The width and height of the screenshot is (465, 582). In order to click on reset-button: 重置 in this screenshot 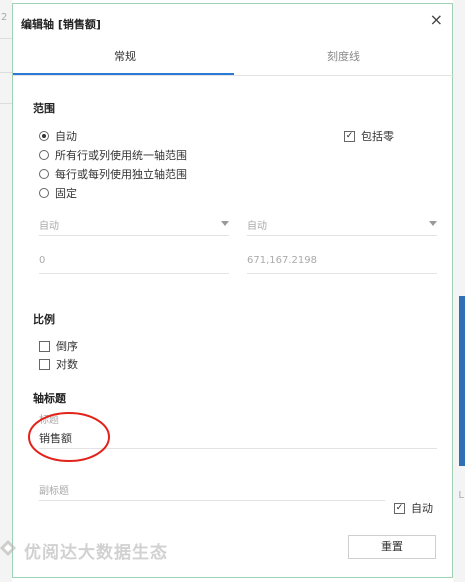, I will do `click(392, 547)`.